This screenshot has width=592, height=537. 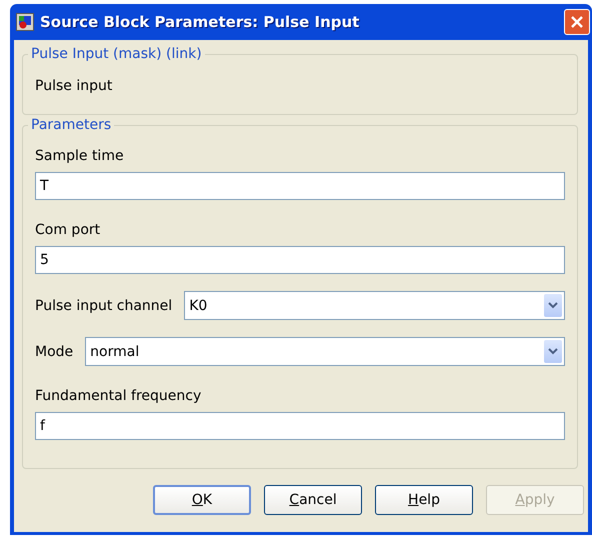 I want to click on input-field: 5, so click(x=300, y=260).